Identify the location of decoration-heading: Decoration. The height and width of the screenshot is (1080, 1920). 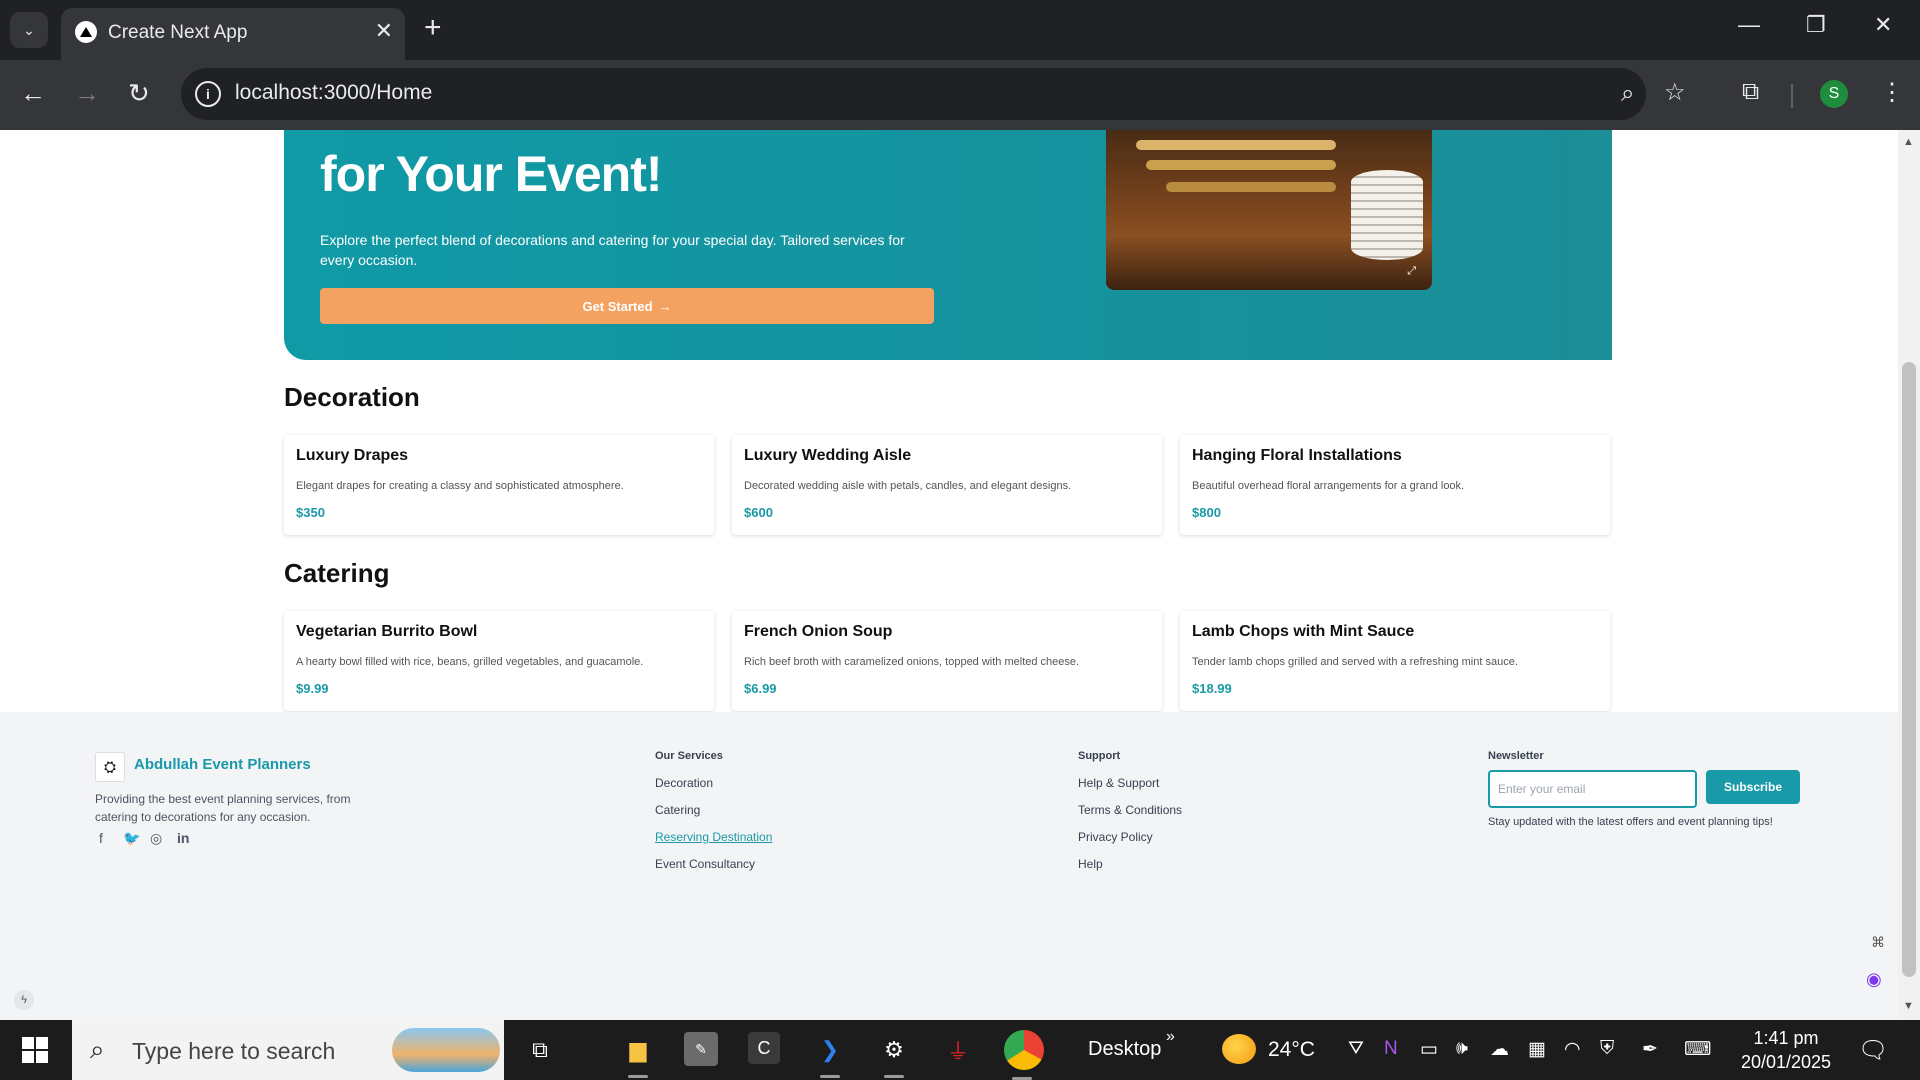
(352, 397).